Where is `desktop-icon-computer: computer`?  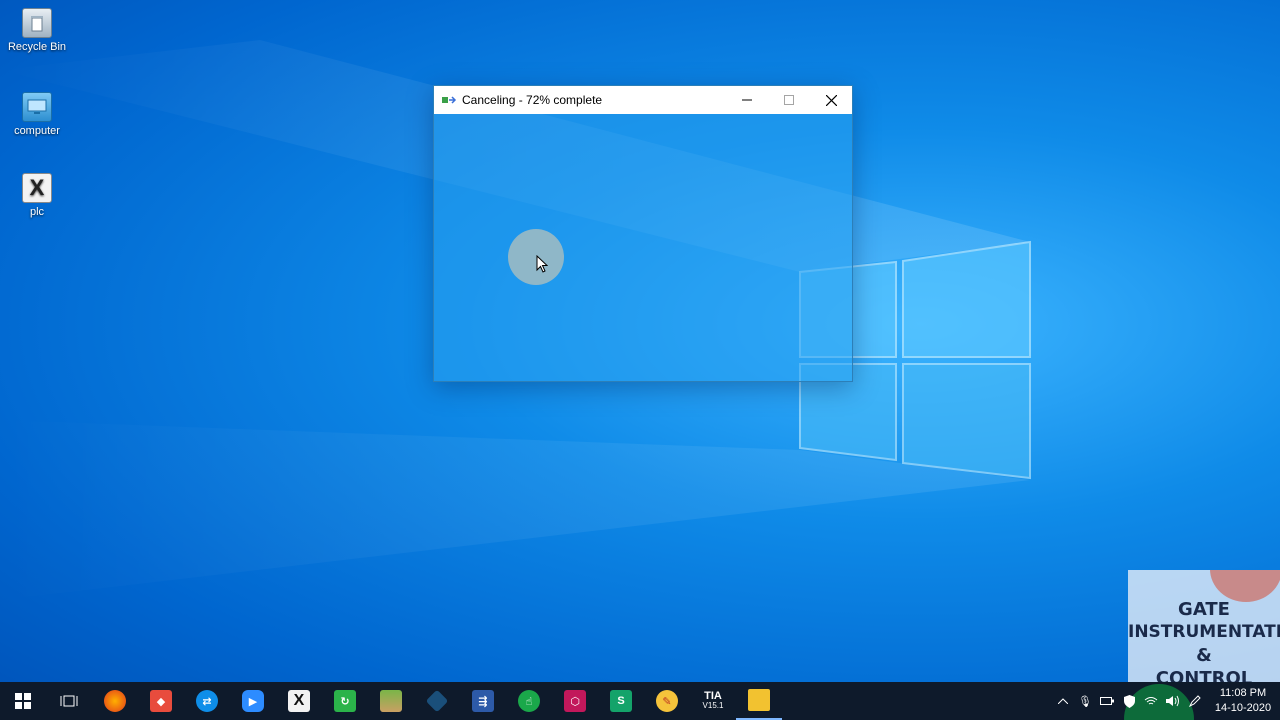 desktop-icon-computer: computer is located at coordinates (37, 114).